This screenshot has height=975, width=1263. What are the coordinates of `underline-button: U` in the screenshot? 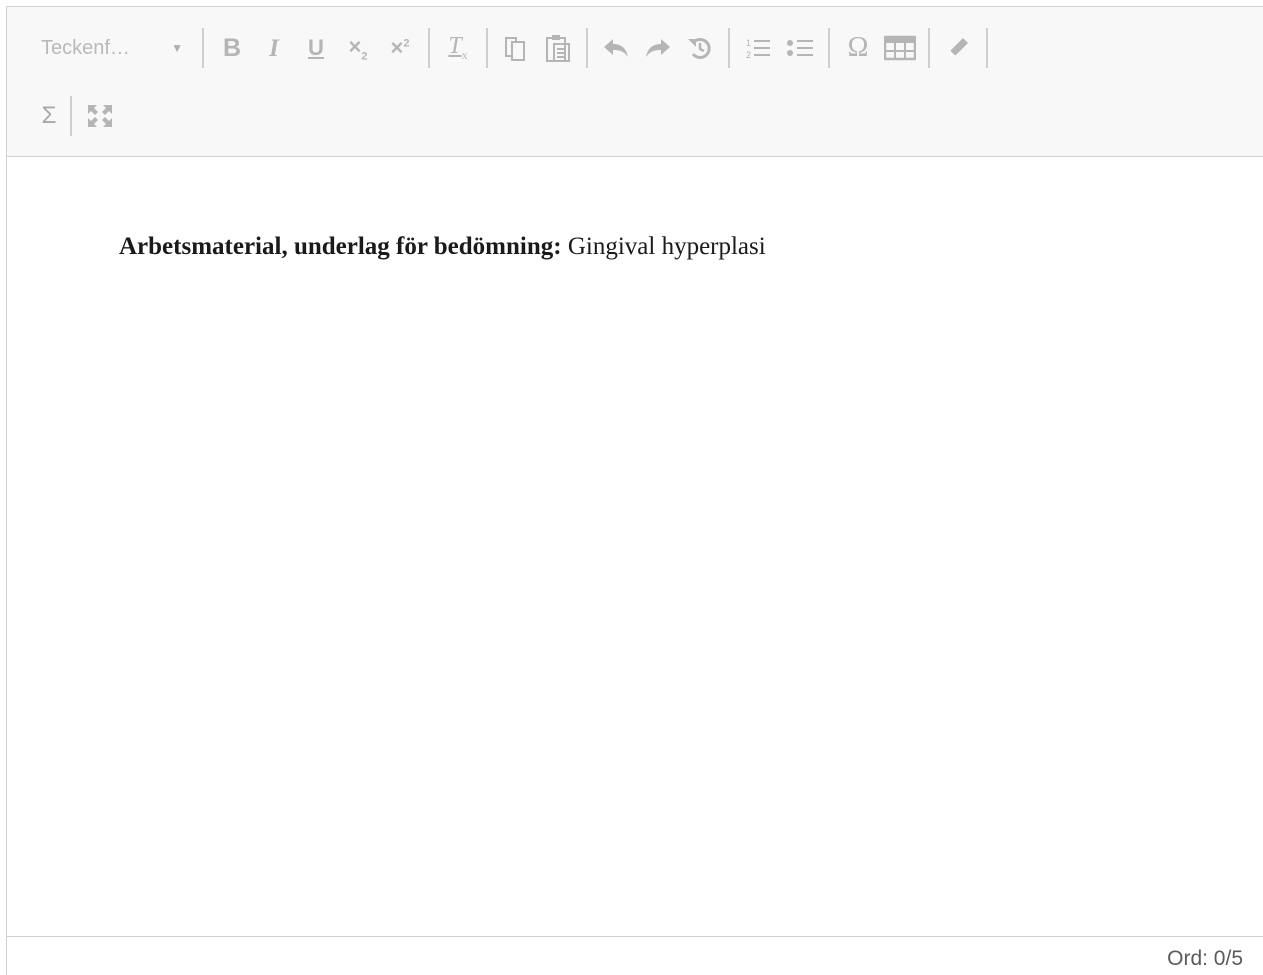 It's located at (316, 48).